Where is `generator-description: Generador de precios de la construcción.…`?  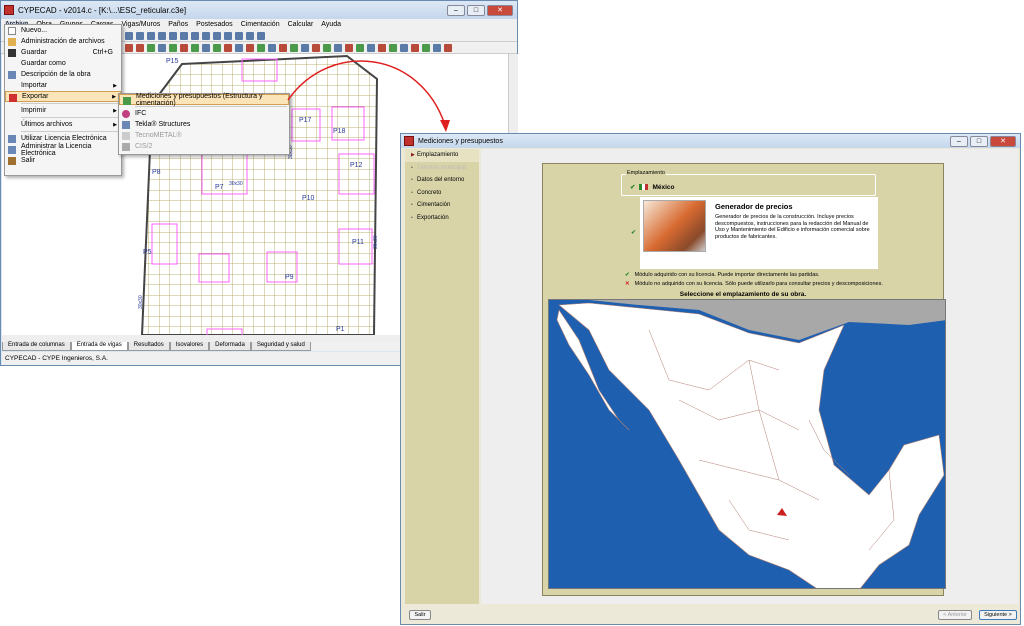 generator-description: Generador de precios de la construcción.… is located at coordinates (792, 227).